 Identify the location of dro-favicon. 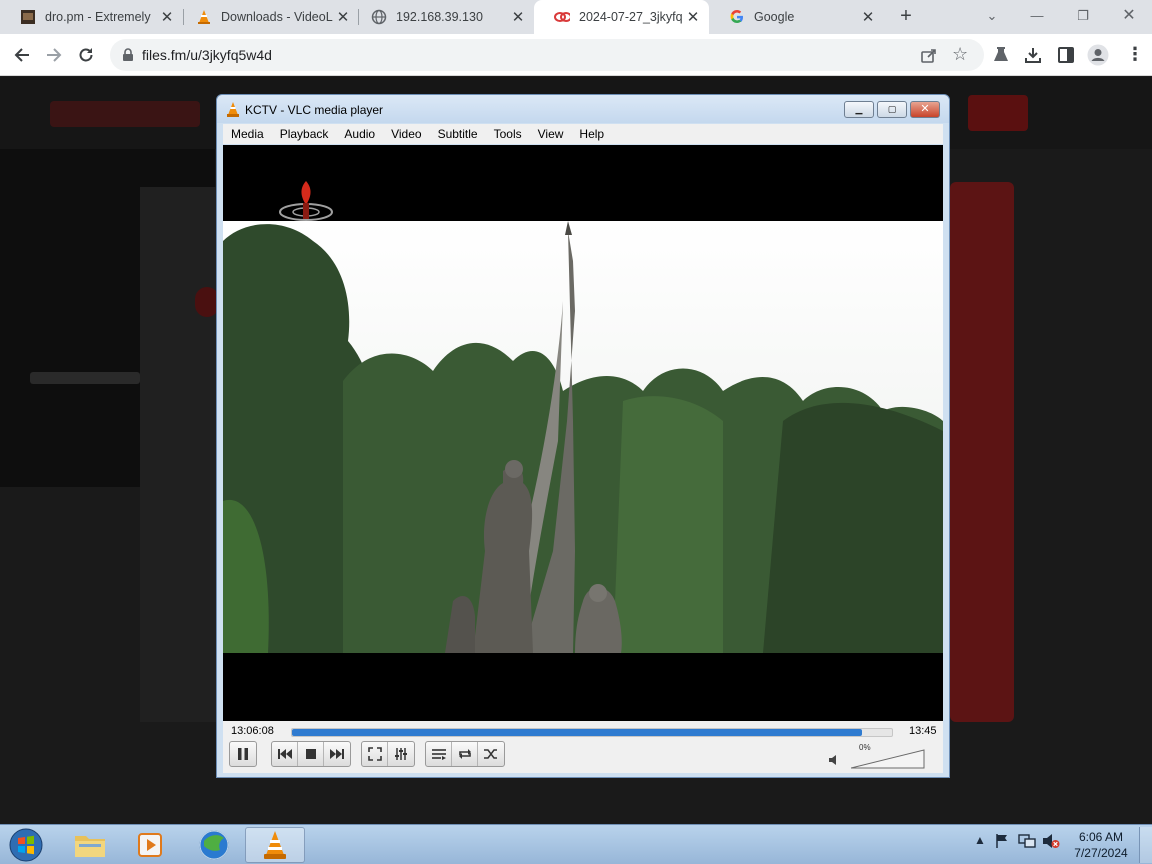
(28, 17).